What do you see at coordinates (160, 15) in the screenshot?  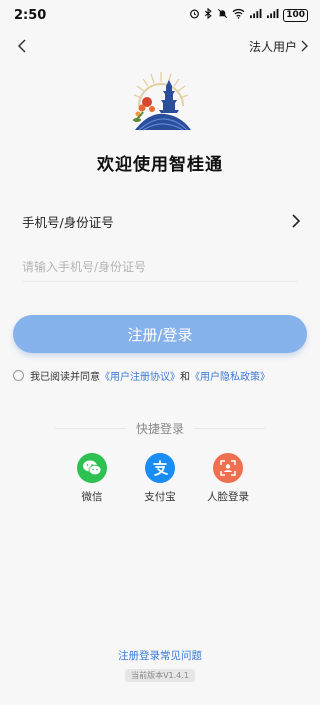 I see `status-bar: 2:50 100` at bounding box center [160, 15].